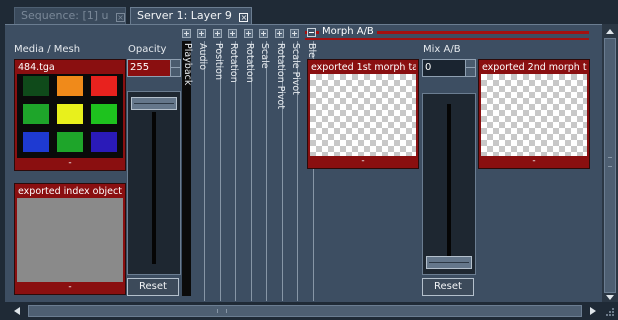  What do you see at coordinates (534, 67) in the screenshot?
I see `morph-target-2-title: exported 2nd morph targe` at bounding box center [534, 67].